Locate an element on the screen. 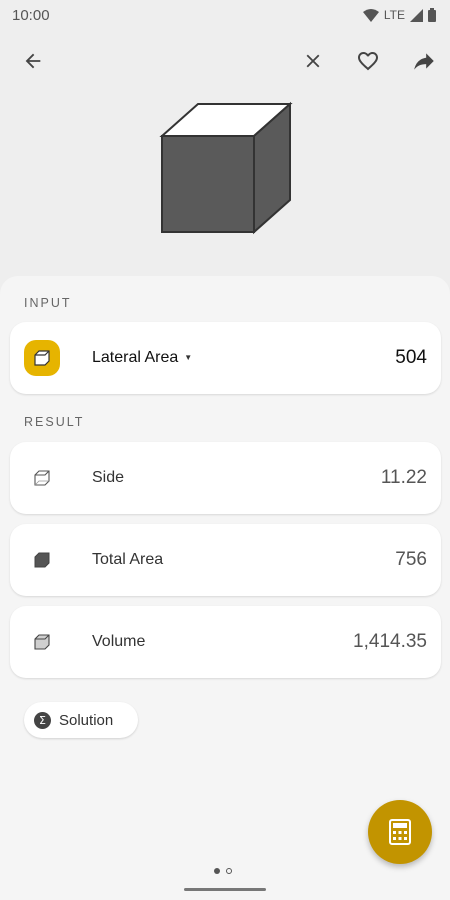 This screenshot has height=900, width=450. dropdown-caret-icon: ▼ is located at coordinates (188, 358).